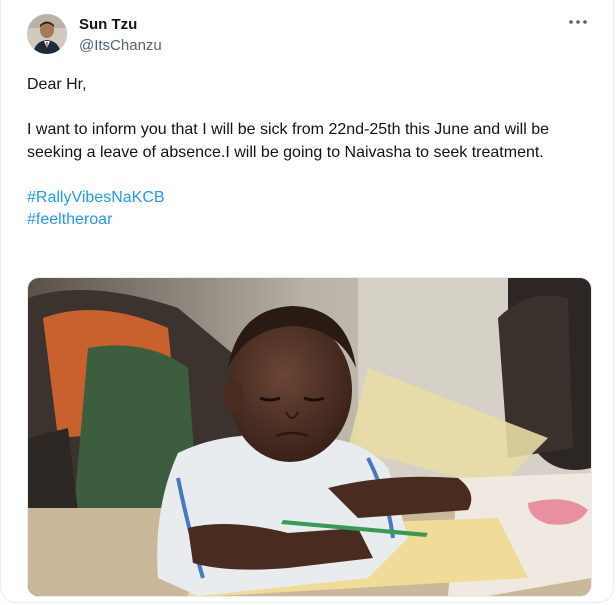 The image size is (616, 605). I want to click on hashtag-link: #RallyVibesNaKCB, so click(96, 198).